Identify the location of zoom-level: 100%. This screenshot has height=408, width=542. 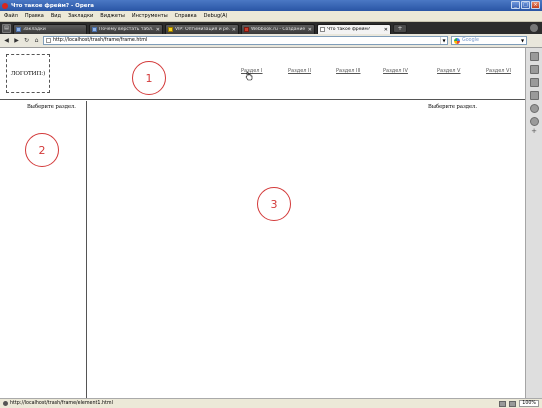
(529, 403).